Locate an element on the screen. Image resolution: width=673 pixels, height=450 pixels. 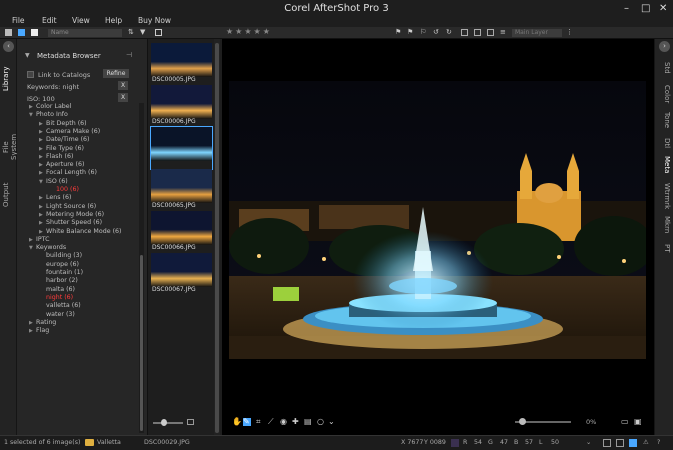
tree-item: ▶ Flash (6) is located at coordinates (56, 156).